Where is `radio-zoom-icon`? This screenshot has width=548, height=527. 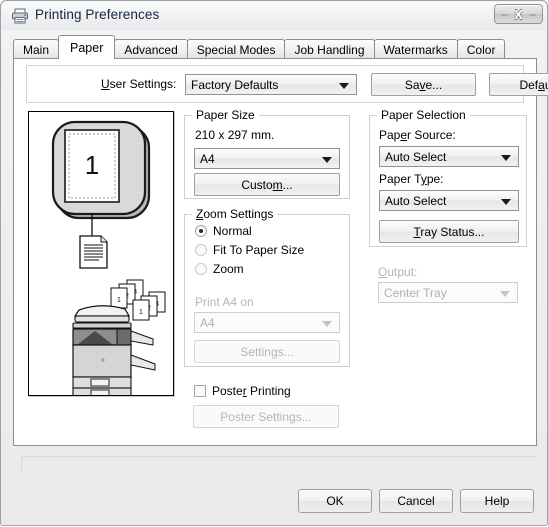
radio-zoom-icon is located at coordinates (201, 269).